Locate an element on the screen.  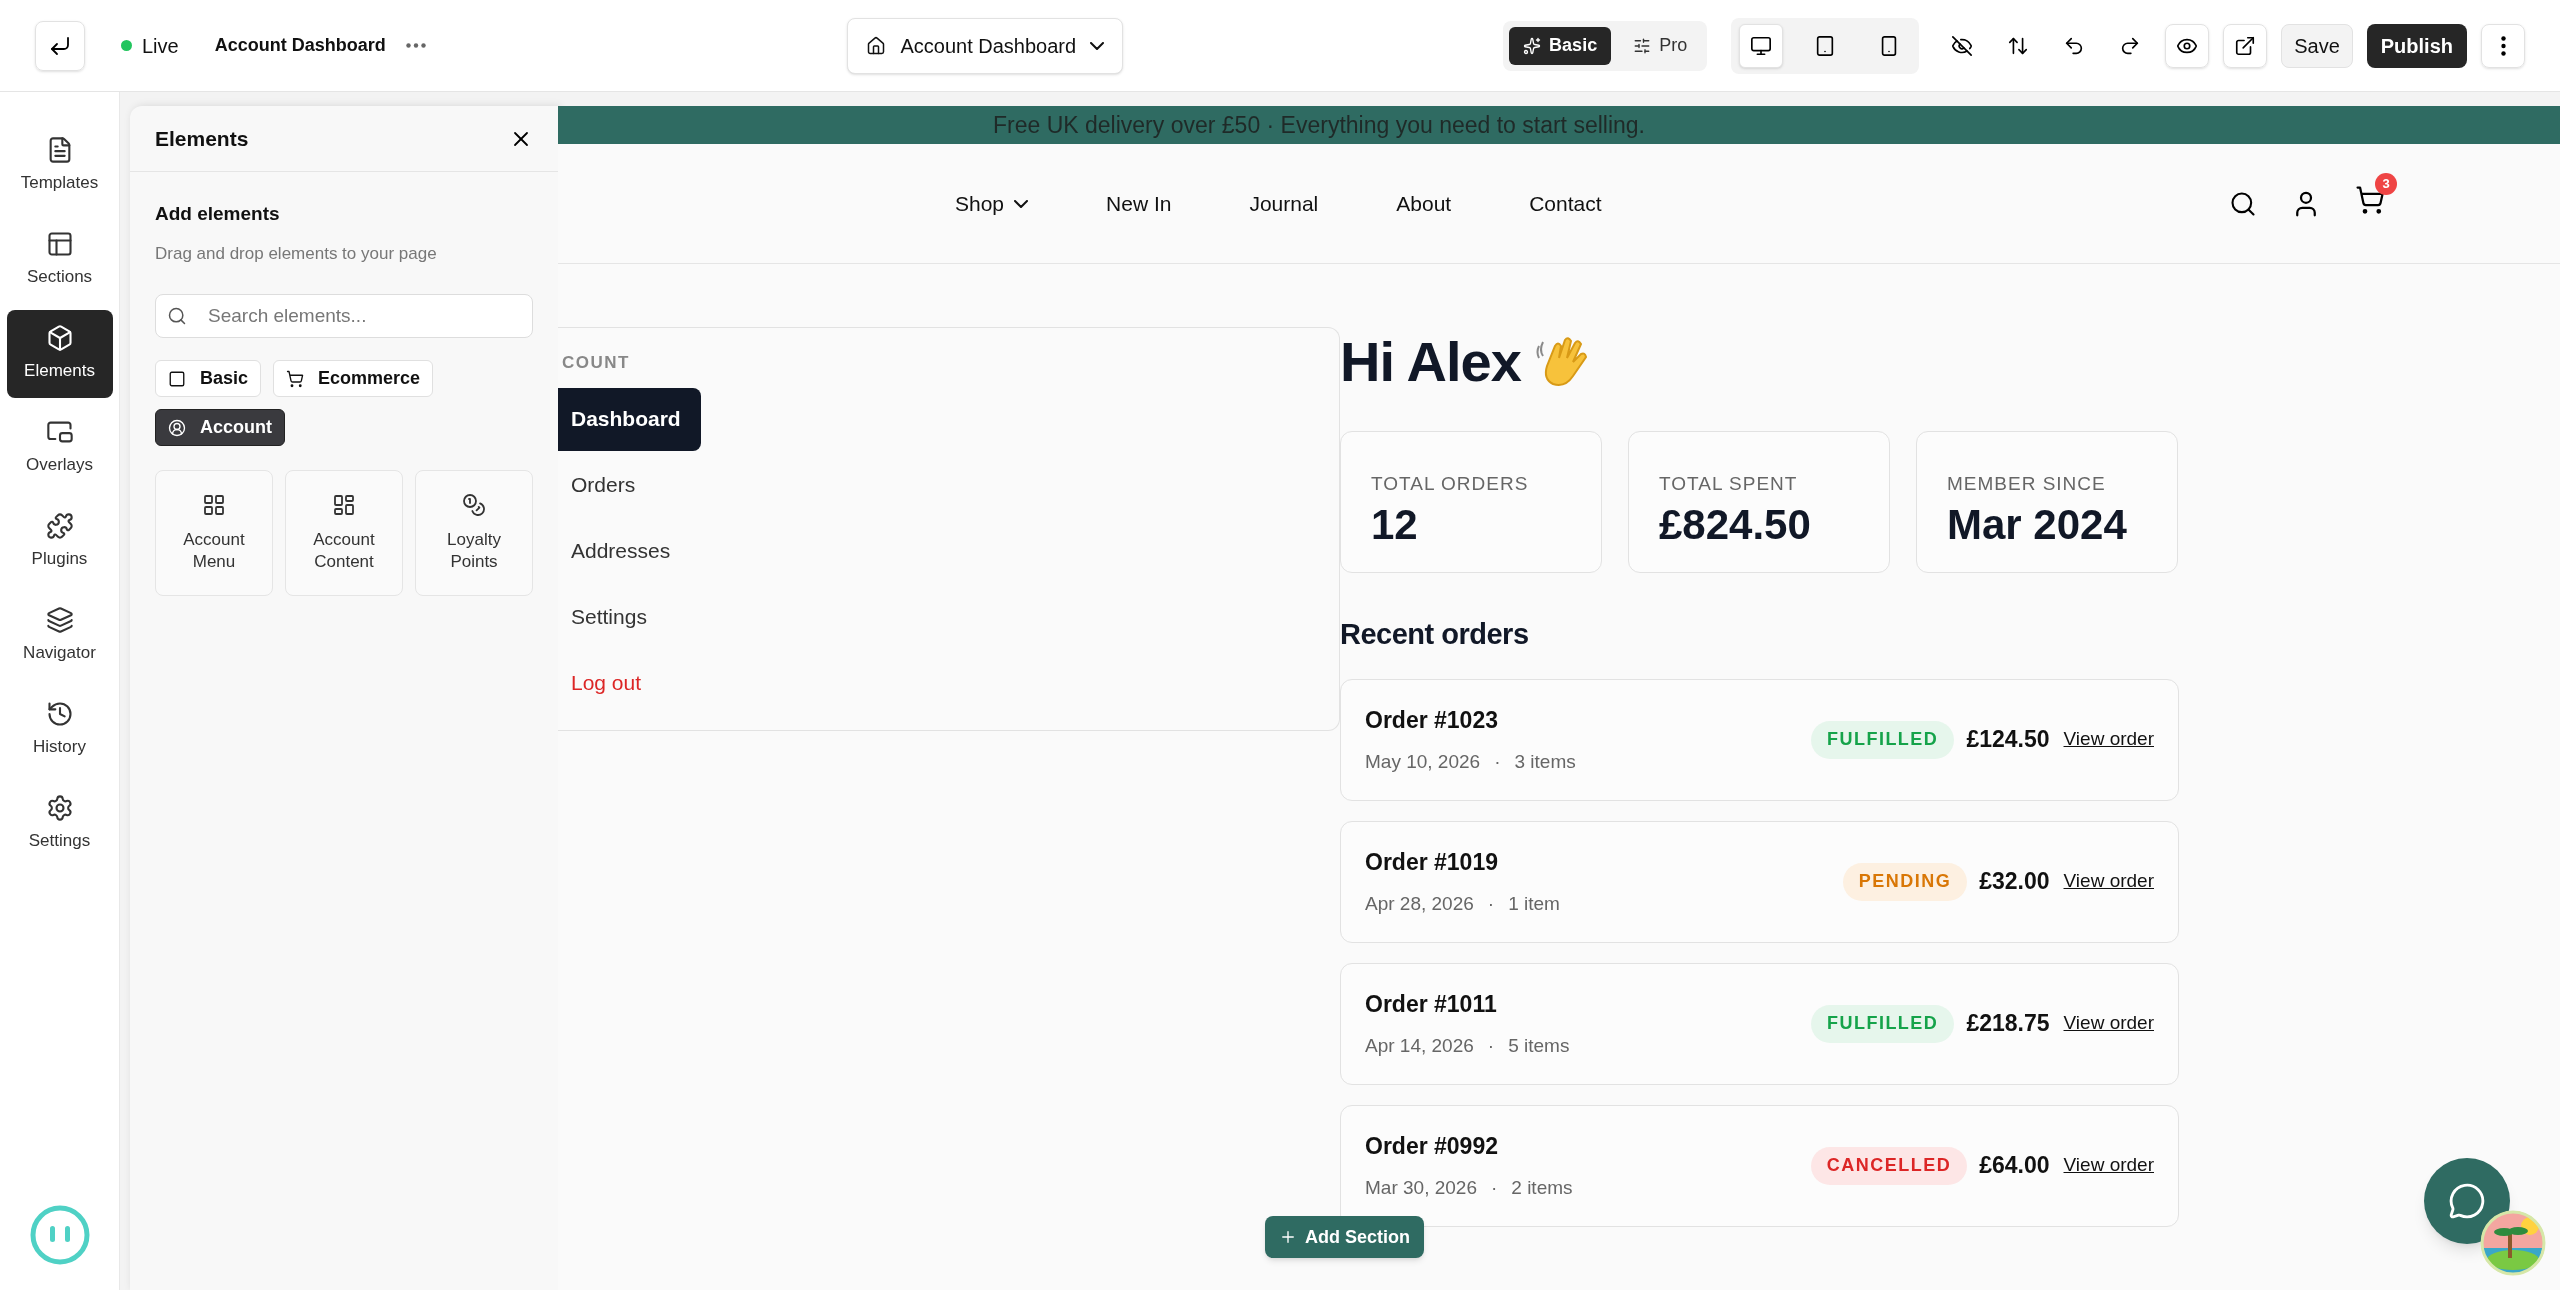
rail-item: Templates is located at coordinates (59, 166).